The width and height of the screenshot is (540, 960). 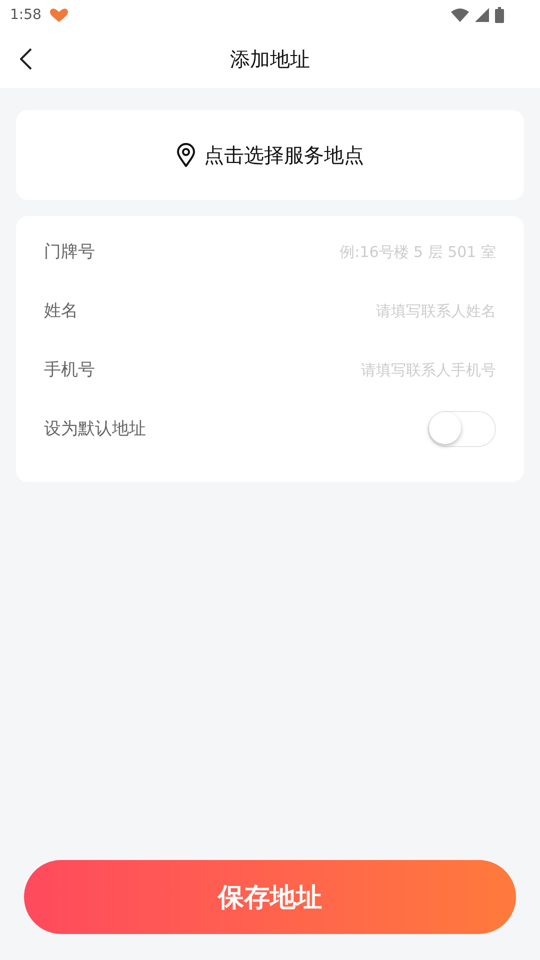 I want to click on field-label: 手机号, so click(x=69, y=370).